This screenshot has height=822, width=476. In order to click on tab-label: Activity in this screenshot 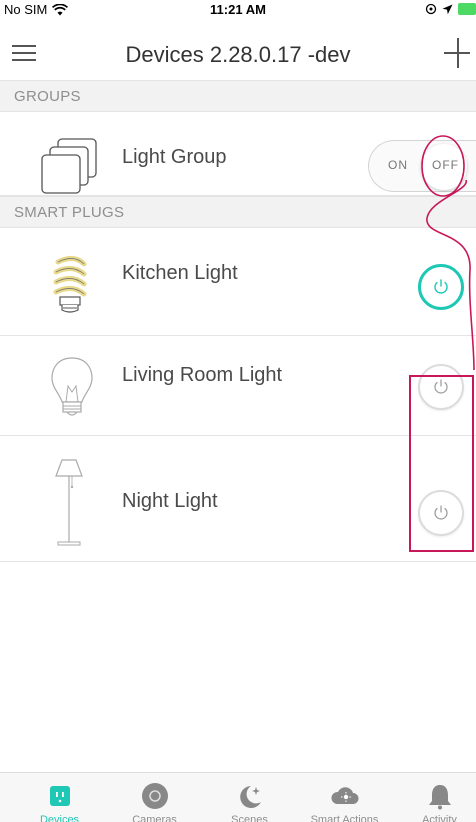, I will do `click(439, 818)`.